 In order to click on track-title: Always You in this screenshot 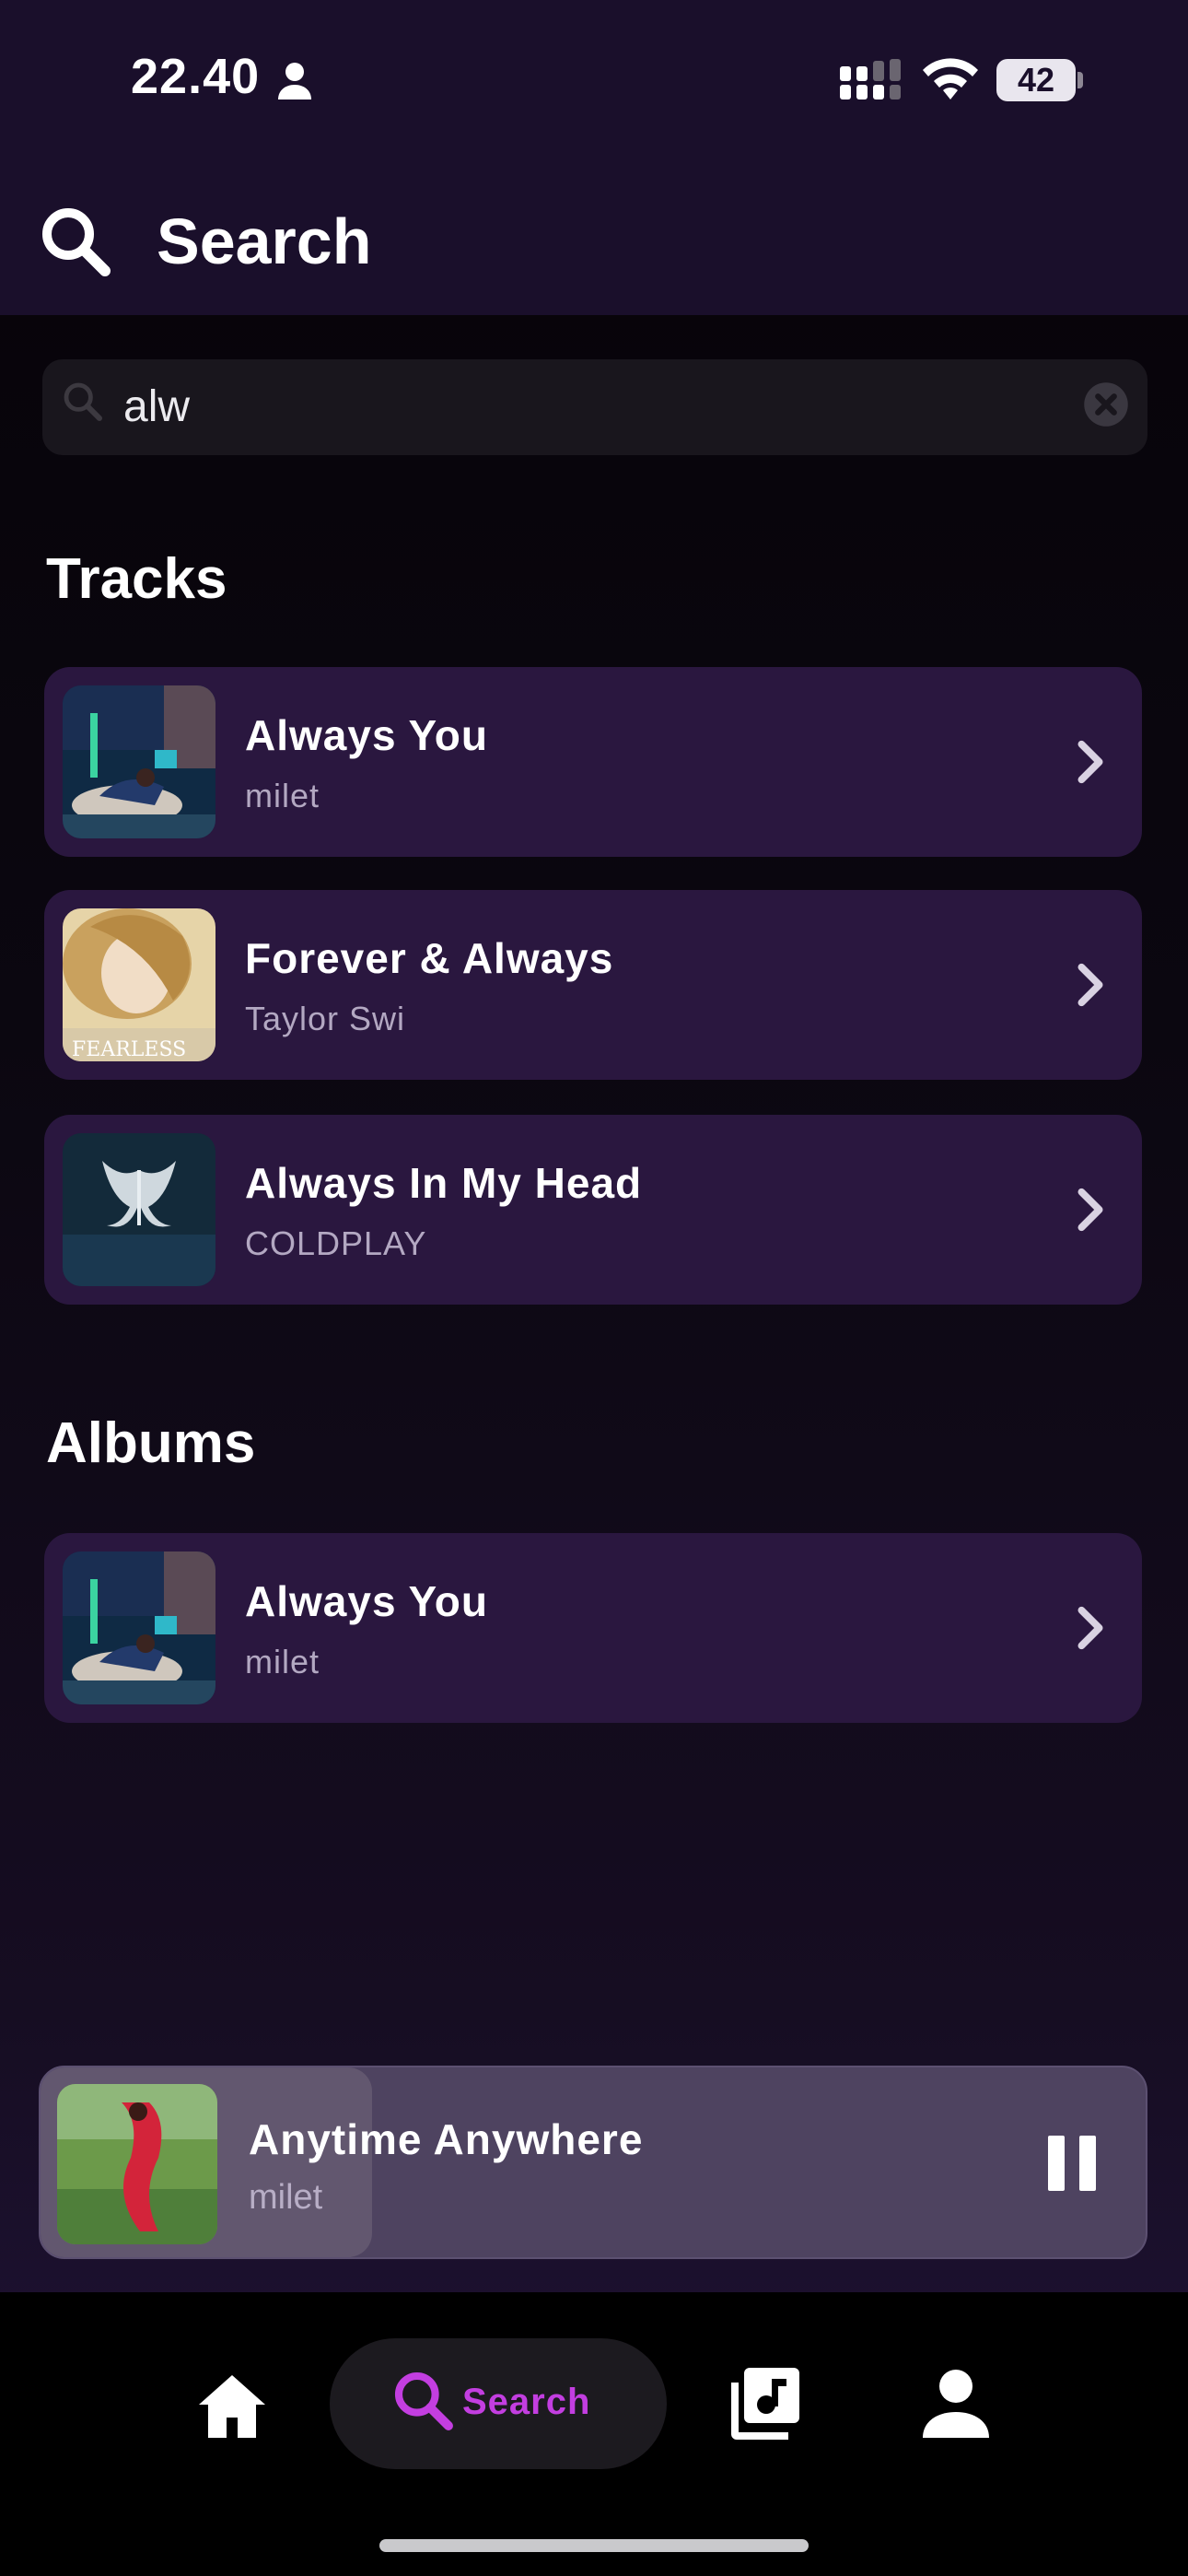, I will do `click(366, 735)`.